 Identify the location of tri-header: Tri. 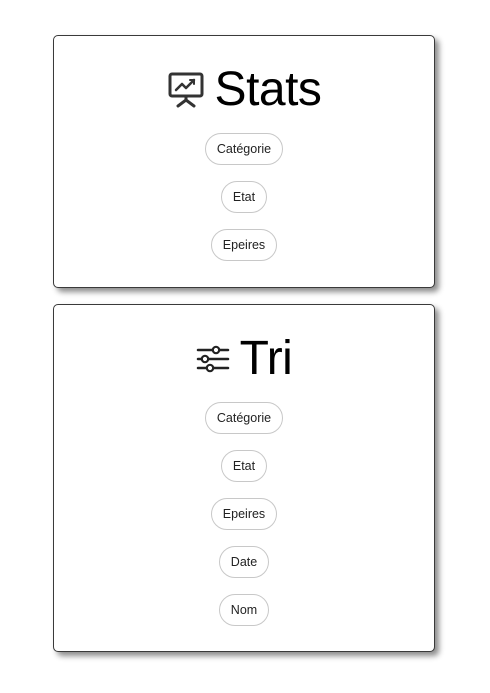
(244, 358).